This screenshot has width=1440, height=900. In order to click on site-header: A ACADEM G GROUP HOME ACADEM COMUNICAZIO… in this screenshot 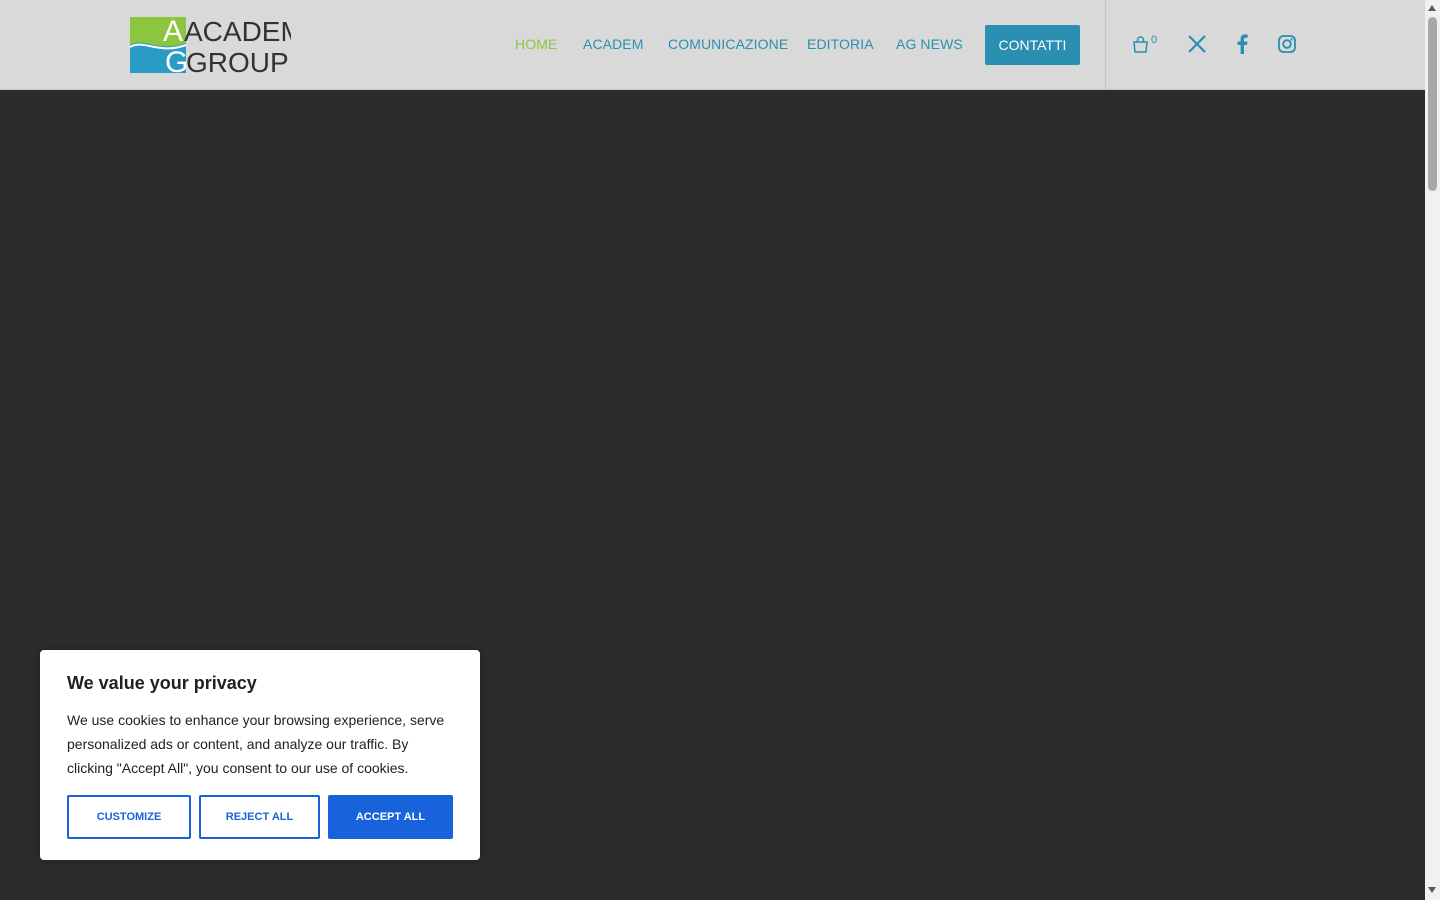, I will do `click(712, 45)`.